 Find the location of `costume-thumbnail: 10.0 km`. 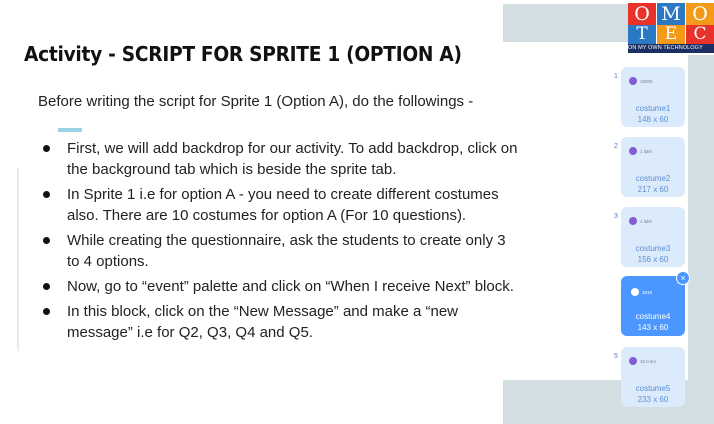

costume-thumbnail: 10.0 km is located at coordinates (654, 361).